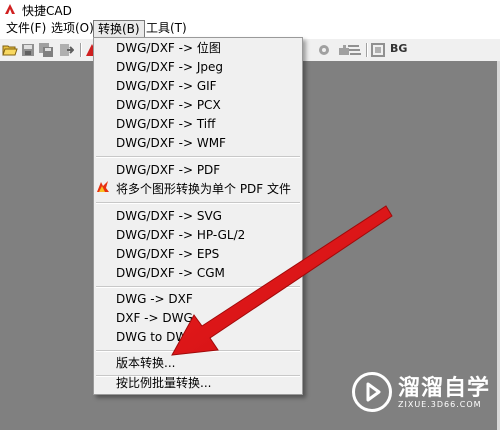 This screenshot has height=430, width=500. What do you see at coordinates (168, 48) in the screenshot?
I see `menu-item-dwg-to-bitmap: DWG/DXF -> 位图` at bounding box center [168, 48].